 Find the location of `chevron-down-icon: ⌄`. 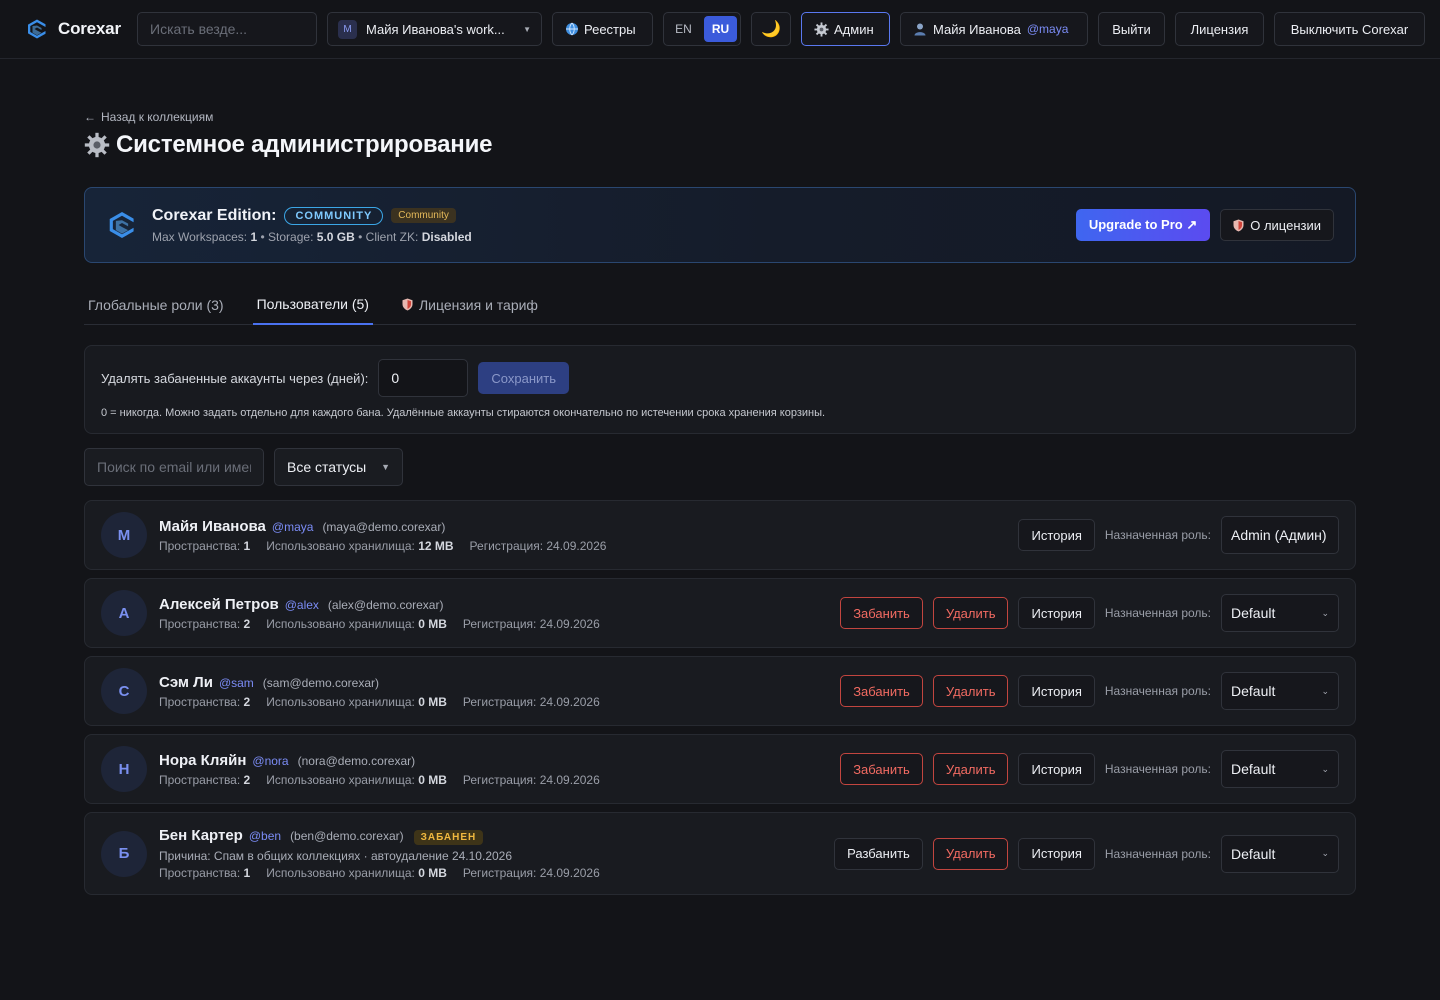

chevron-down-icon: ⌄ is located at coordinates (1325, 690).